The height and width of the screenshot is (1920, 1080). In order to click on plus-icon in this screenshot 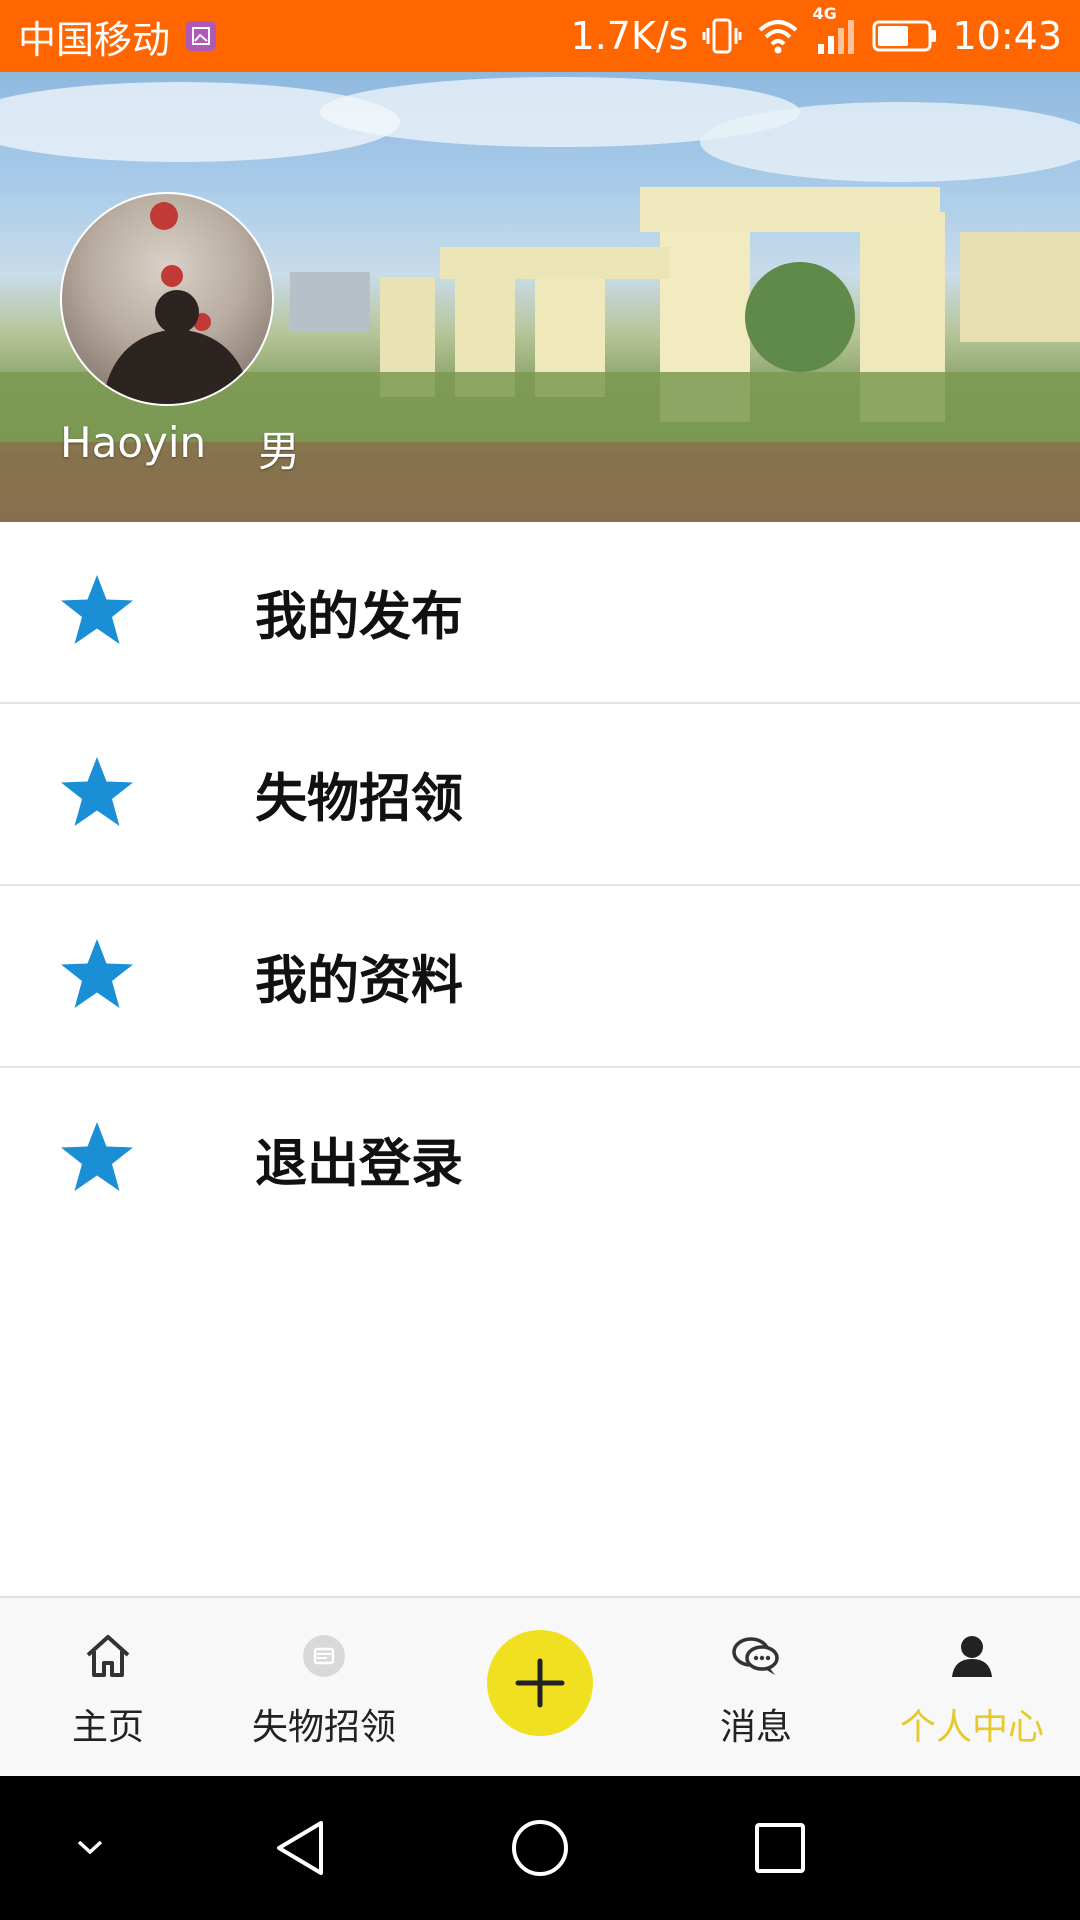, I will do `click(540, 1683)`.